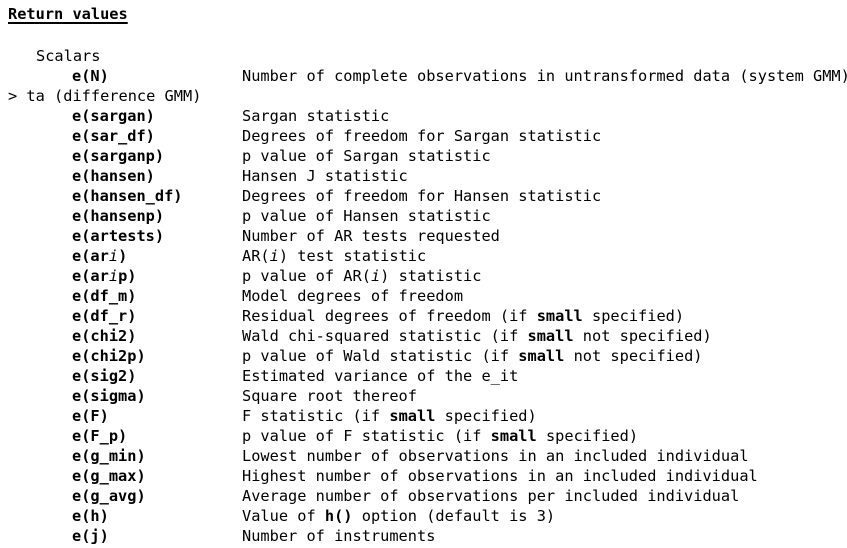  I want to click on text-run: e(hansen_df), so click(127, 196).